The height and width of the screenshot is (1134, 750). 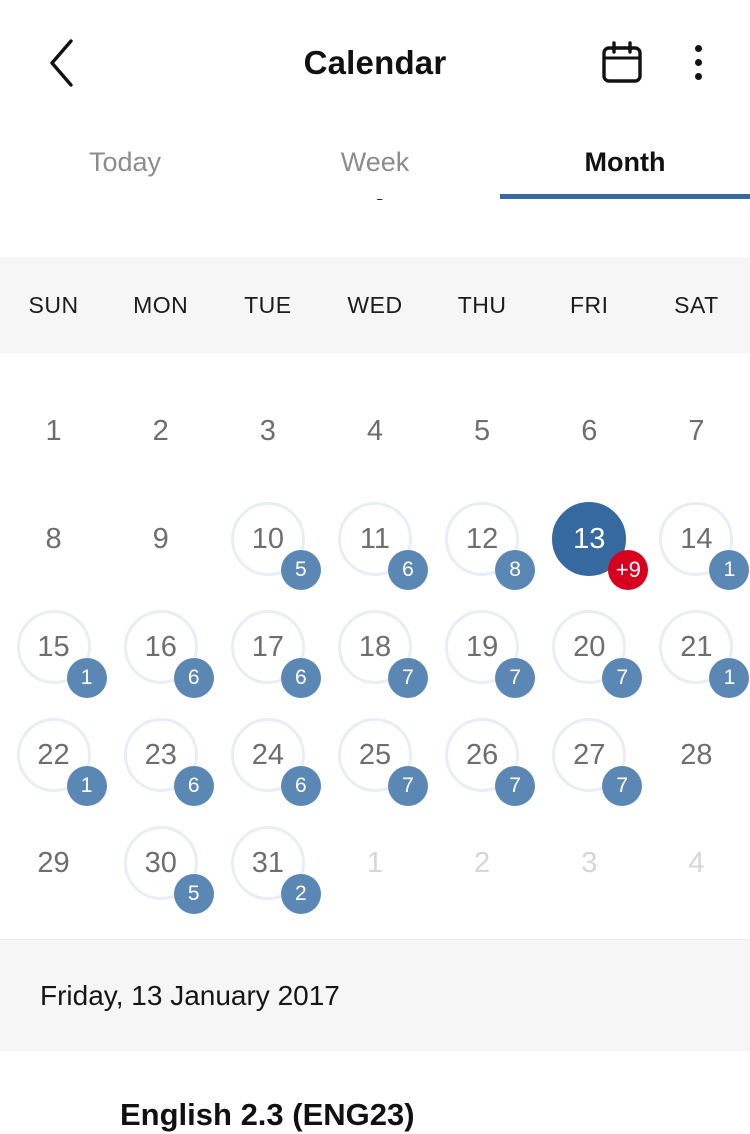 I want to click on day-cell: 12 8, so click(x=482, y=539).